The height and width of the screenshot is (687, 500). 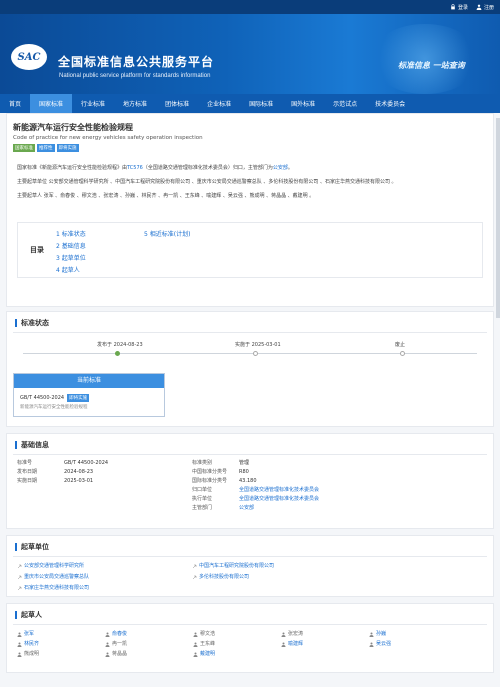 What do you see at coordinates (104, 588) in the screenshot?
I see `unit-link: 石家庄华燕交通科技有限公司` at bounding box center [104, 588].